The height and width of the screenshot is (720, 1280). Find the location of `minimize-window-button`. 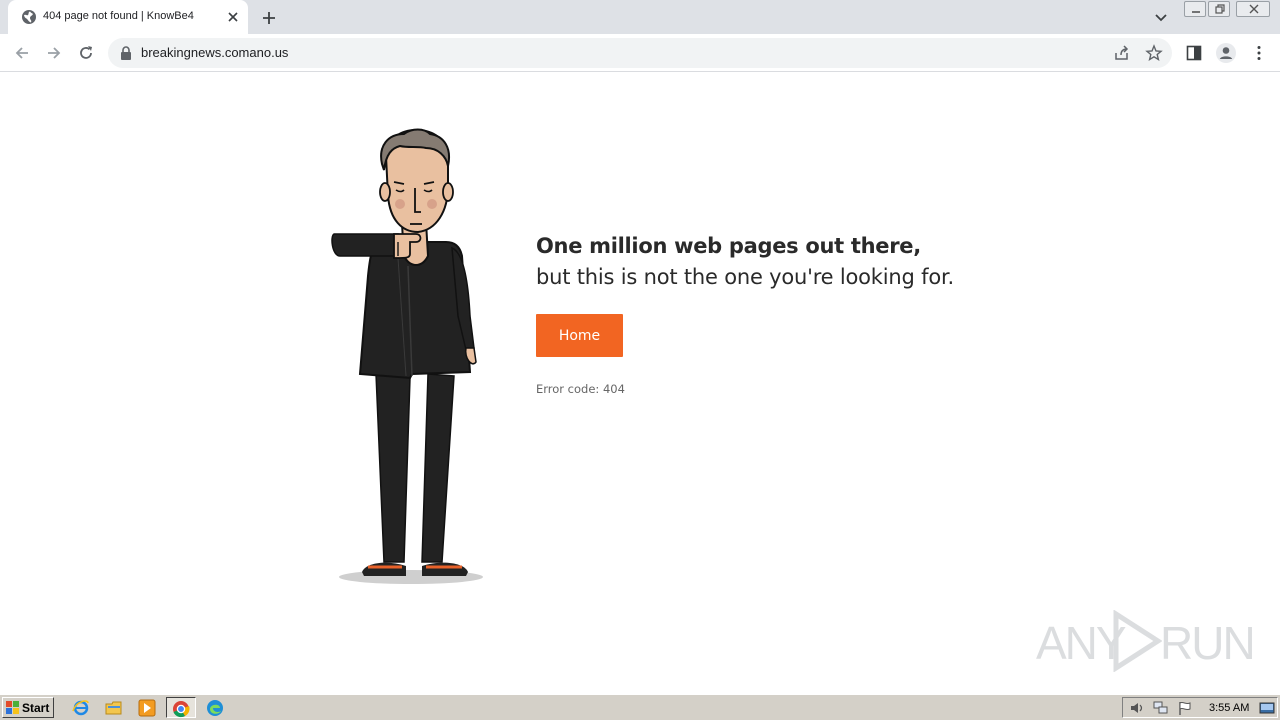

minimize-window-button is located at coordinates (1195, 9).